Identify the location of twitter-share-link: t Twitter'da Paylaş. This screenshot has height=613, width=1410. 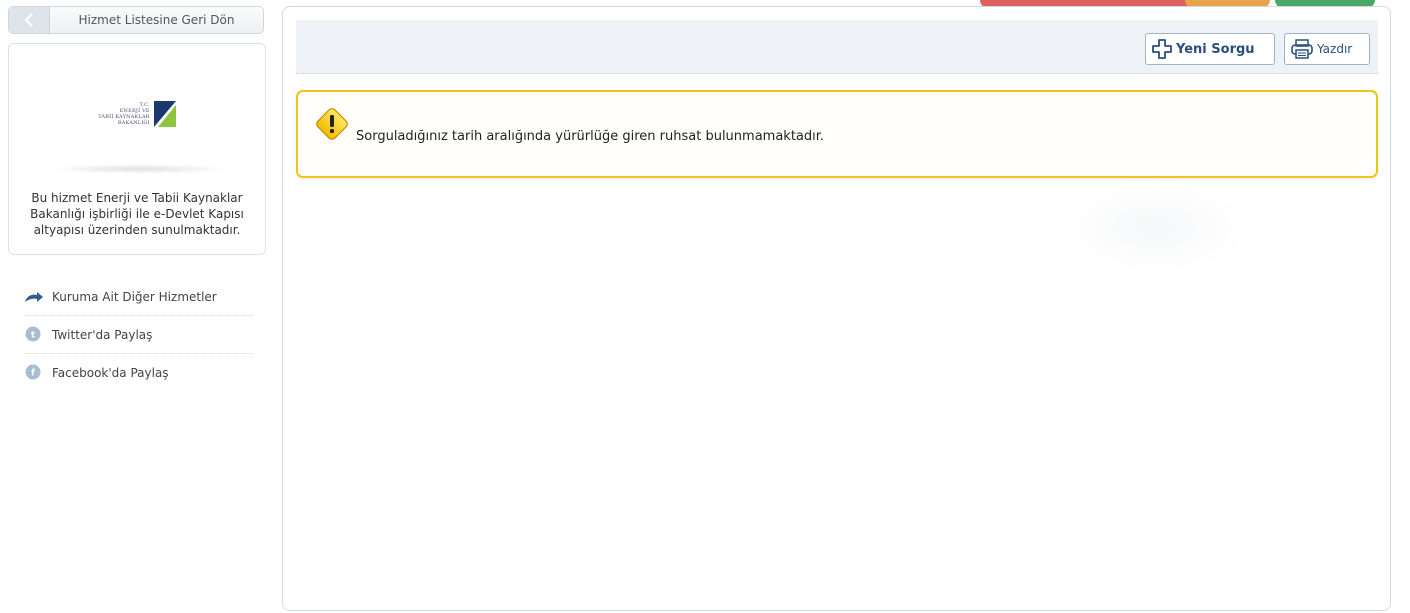
(138, 335).